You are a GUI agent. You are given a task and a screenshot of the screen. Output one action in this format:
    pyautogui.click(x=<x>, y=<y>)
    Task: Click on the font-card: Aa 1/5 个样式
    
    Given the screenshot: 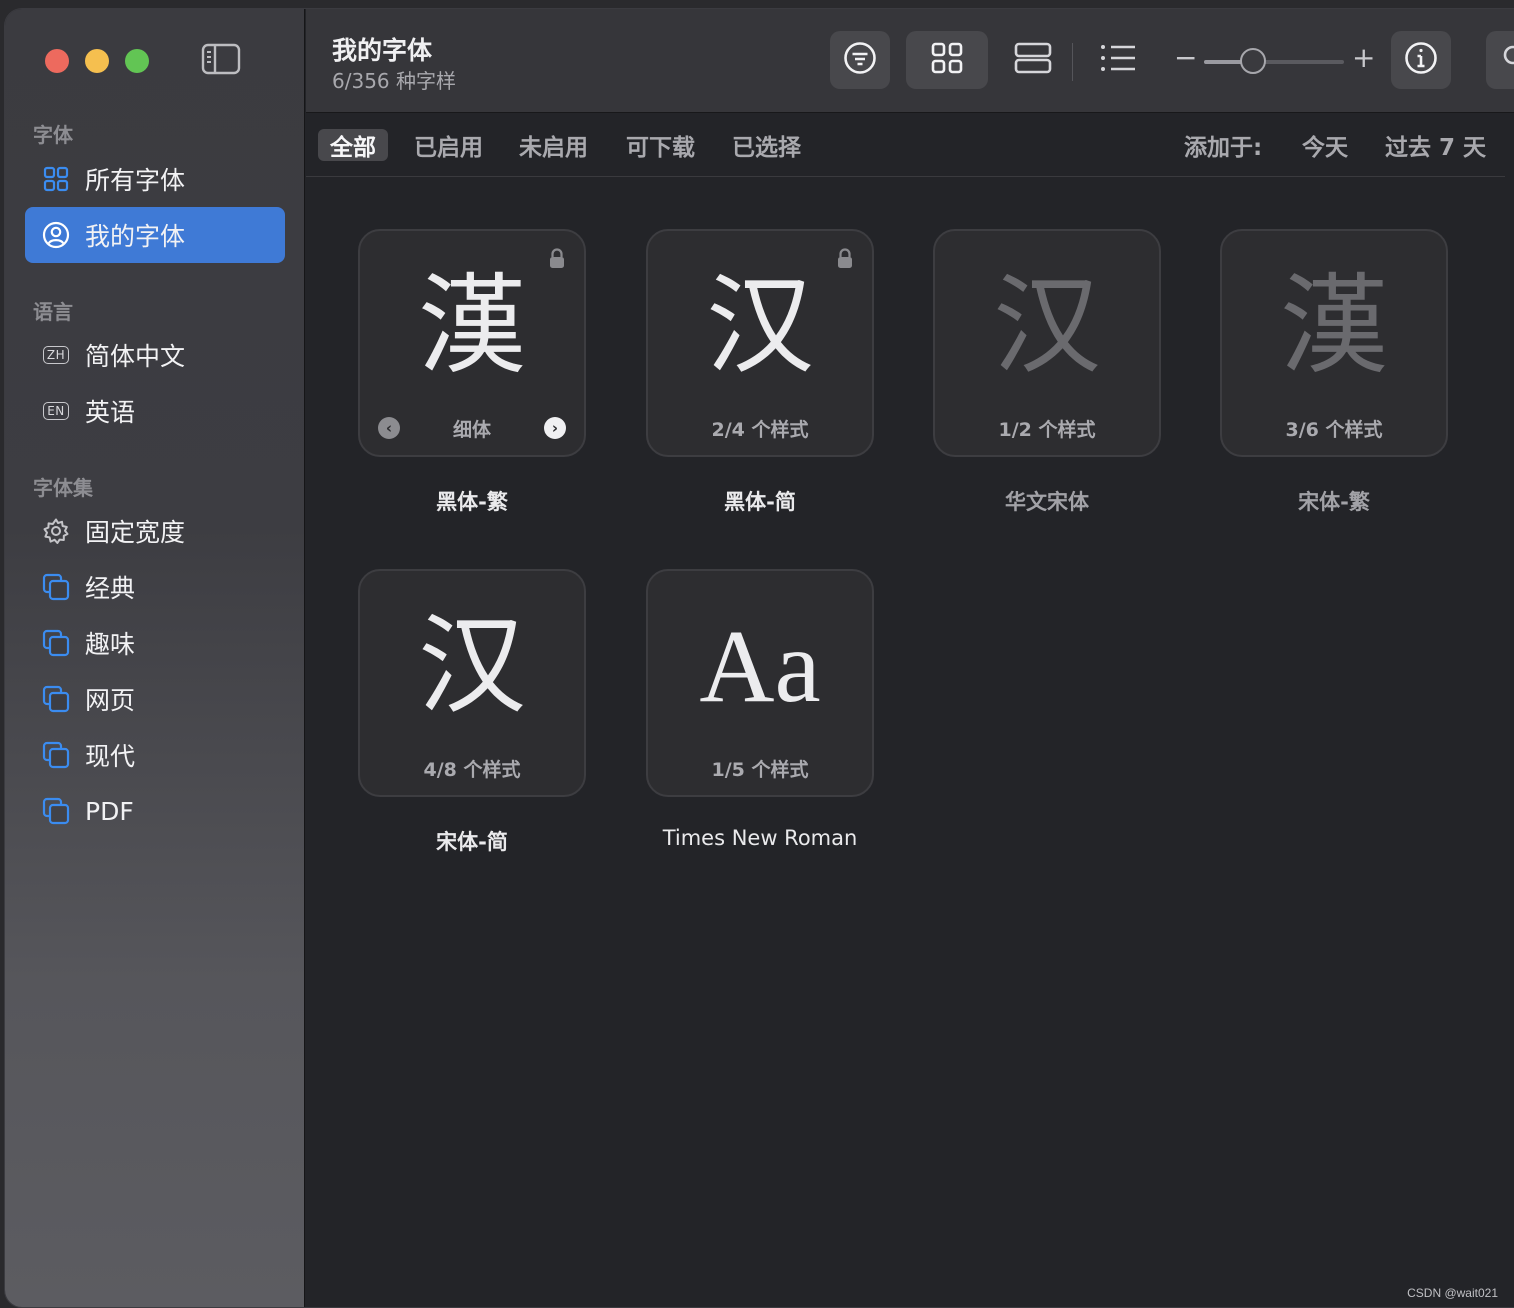 What is the action you would take?
    pyautogui.click(x=760, y=683)
    